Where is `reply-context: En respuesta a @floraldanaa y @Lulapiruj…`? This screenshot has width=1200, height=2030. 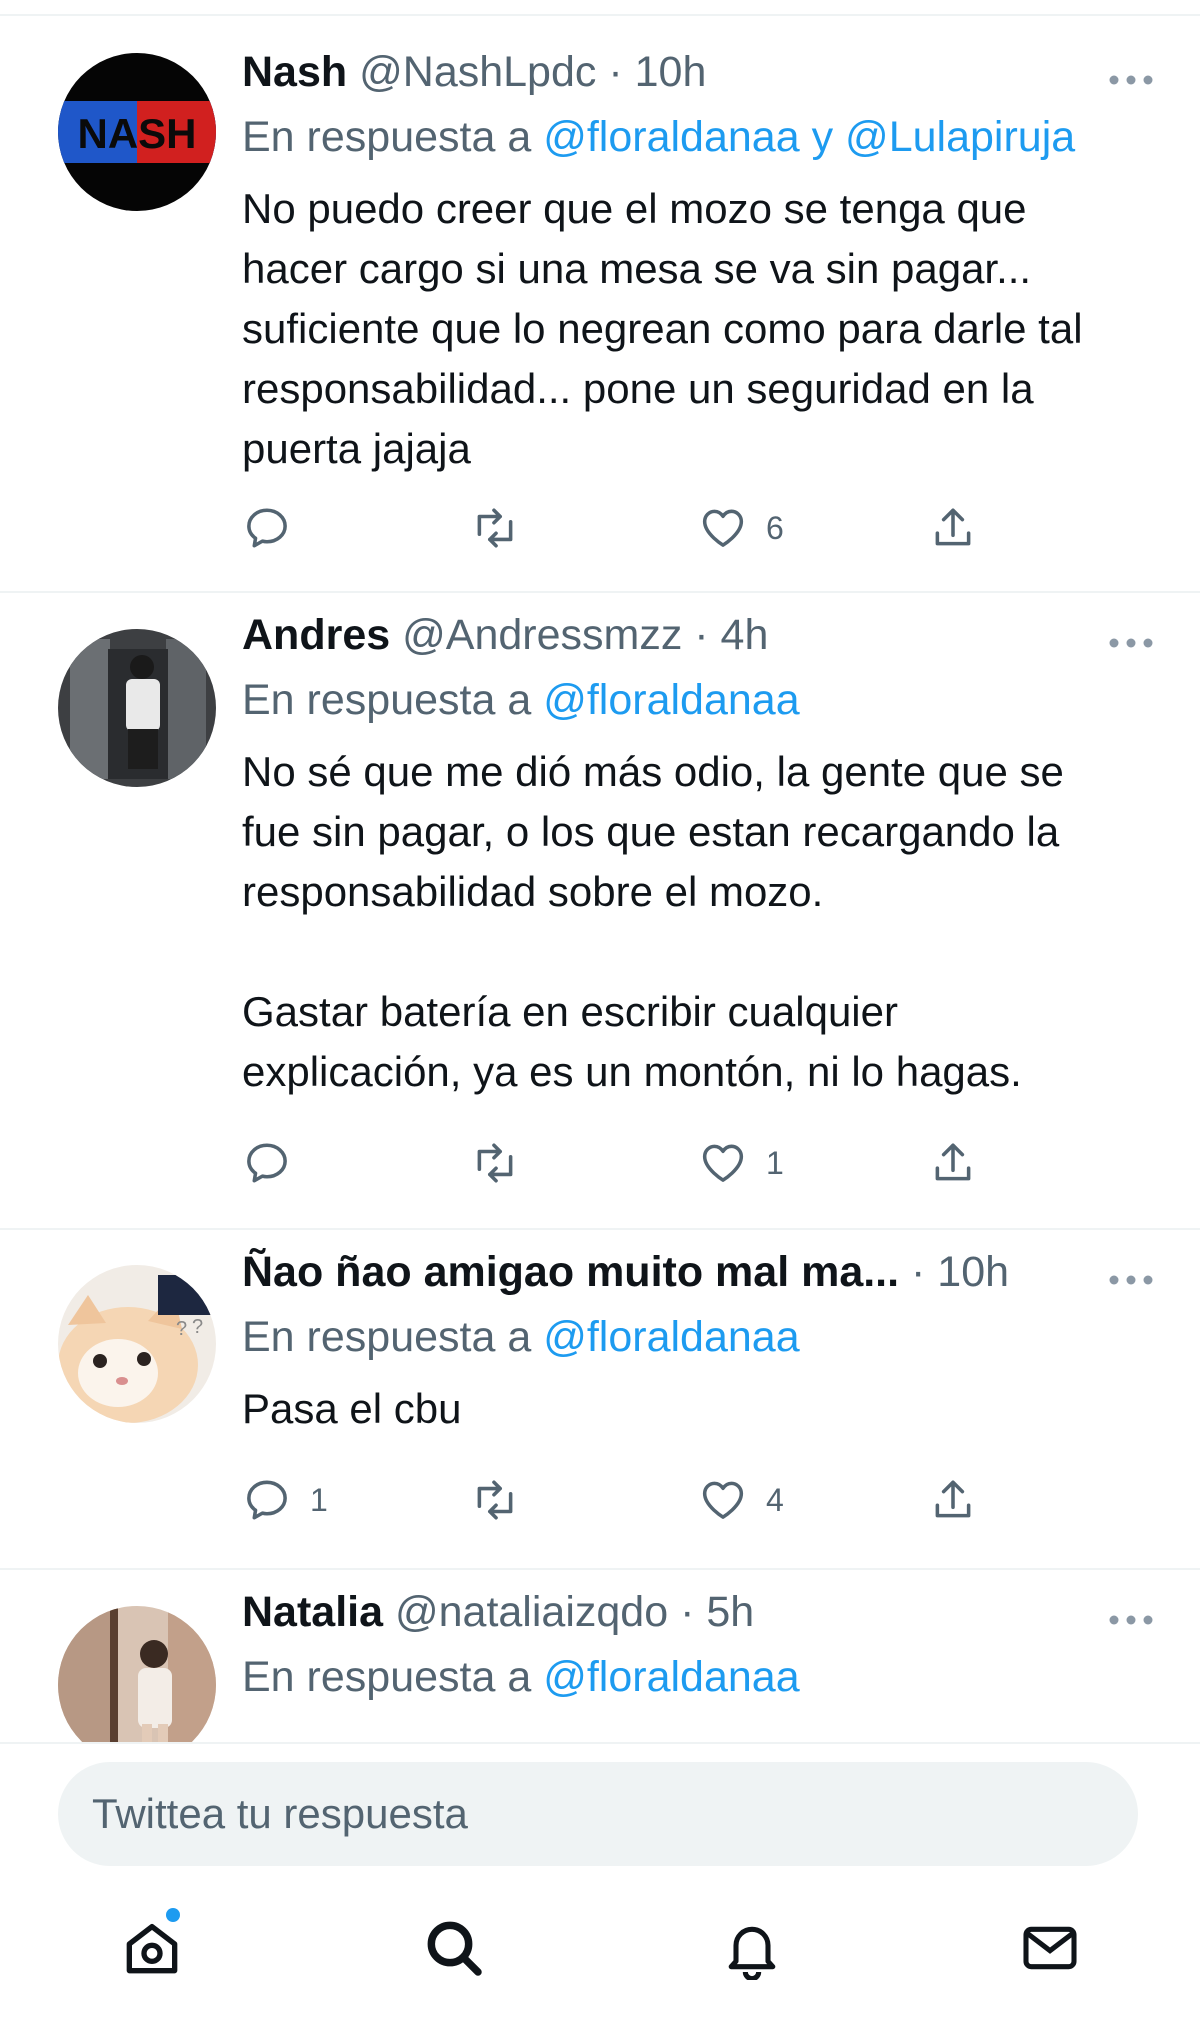 reply-context: En respuesta a @floraldanaa y @Lulapiruj… is located at coordinates (684, 137).